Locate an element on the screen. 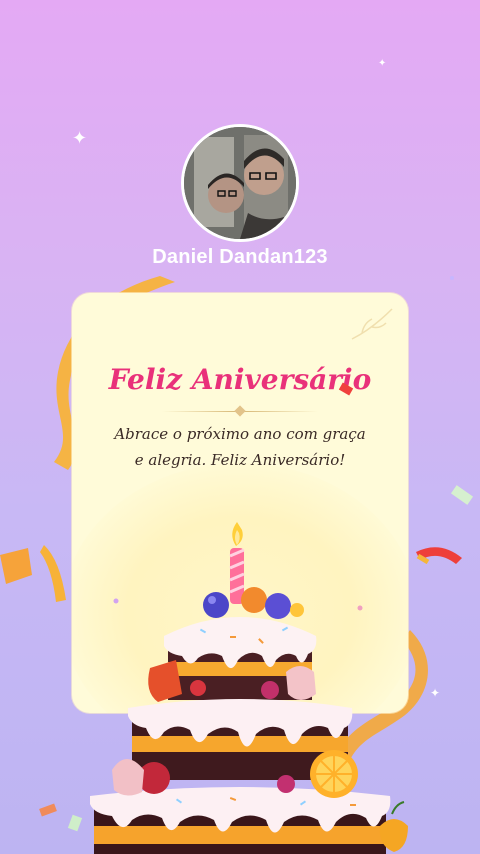 The image size is (480, 854). candle-icon is located at coordinates (237, 563).